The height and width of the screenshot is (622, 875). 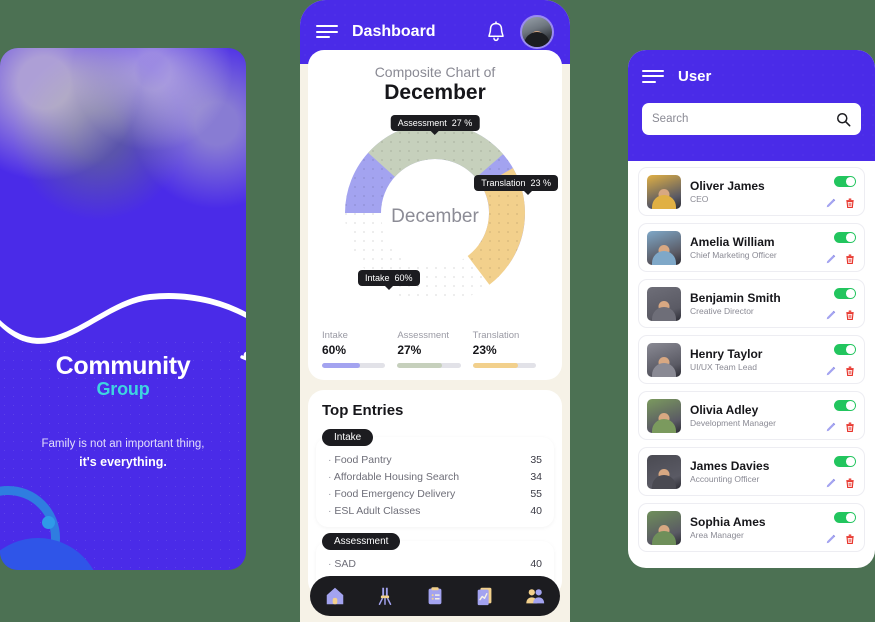 What do you see at coordinates (429, 460) in the screenshot?
I see `entry-name: Food Pantry` at bounding box center [429, 460].